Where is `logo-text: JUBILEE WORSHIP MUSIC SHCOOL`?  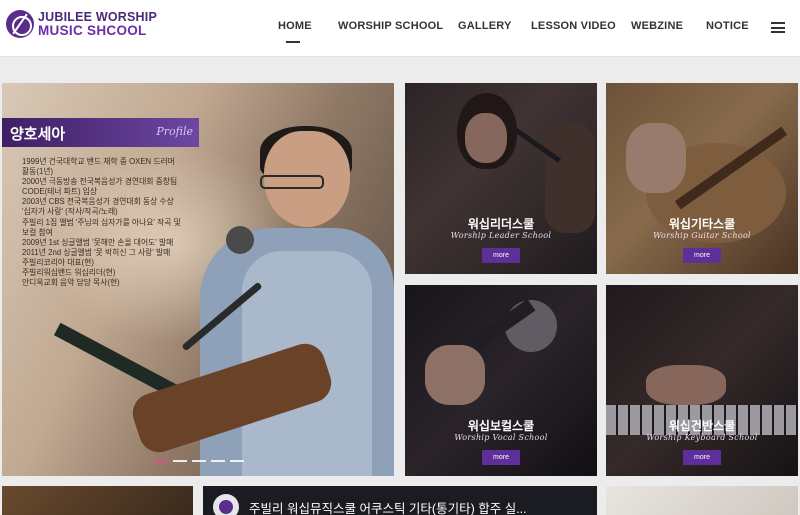 logo-text: JUBILEE WORSHIP MUSIC SHCOOL is located at coordinates (97, 24).